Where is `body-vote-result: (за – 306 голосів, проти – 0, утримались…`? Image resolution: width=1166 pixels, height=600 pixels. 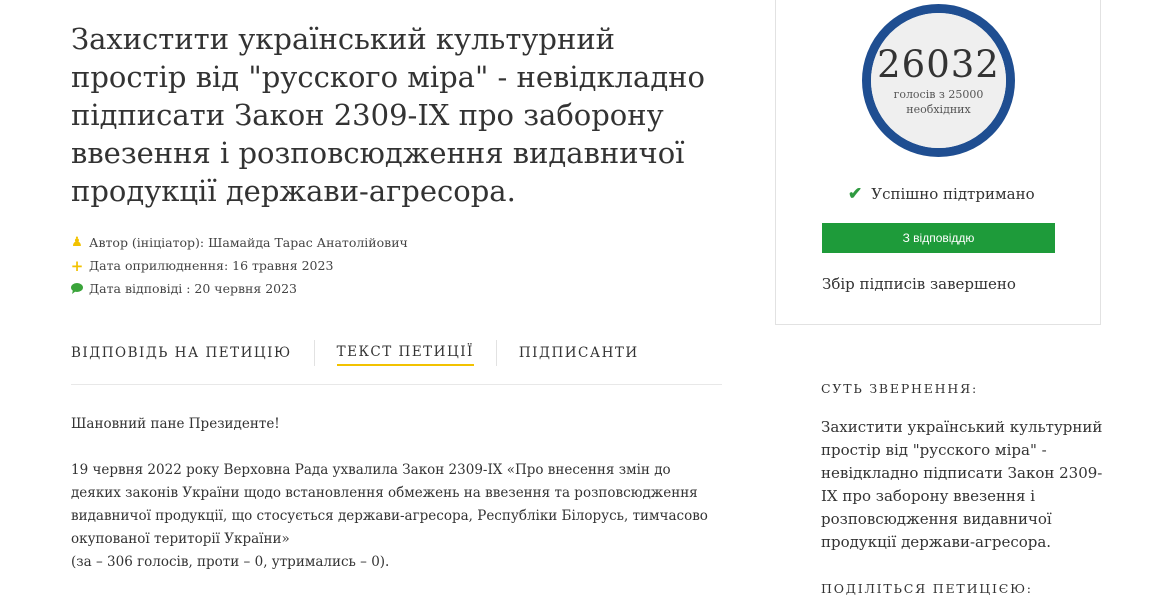 body-vote-result: (за – 306 голосів, проти – 0, утримались… is located at coordinates (230, 562).